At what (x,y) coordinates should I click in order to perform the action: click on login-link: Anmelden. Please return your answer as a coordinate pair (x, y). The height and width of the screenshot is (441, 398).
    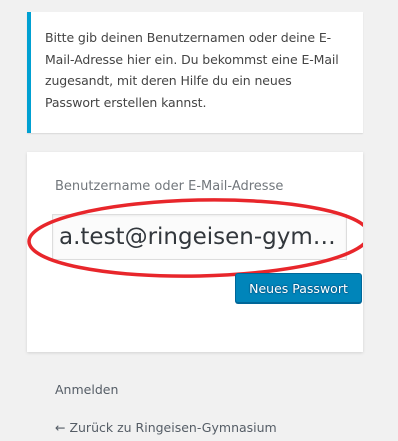
    Looking at the image, I should click on (86, 389).